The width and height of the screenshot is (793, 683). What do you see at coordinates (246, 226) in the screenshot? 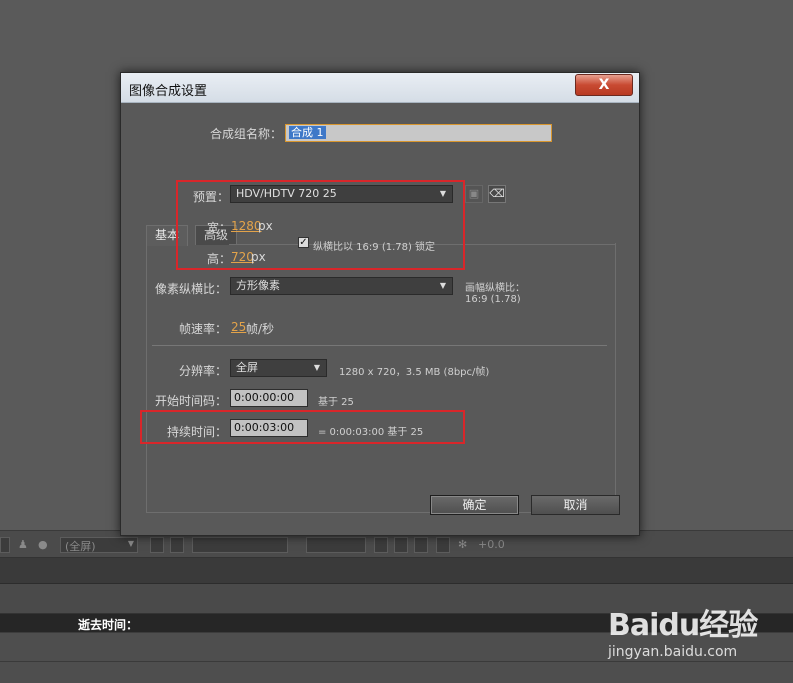
I see `width-value: 1280` at bounding box center [246, 226].